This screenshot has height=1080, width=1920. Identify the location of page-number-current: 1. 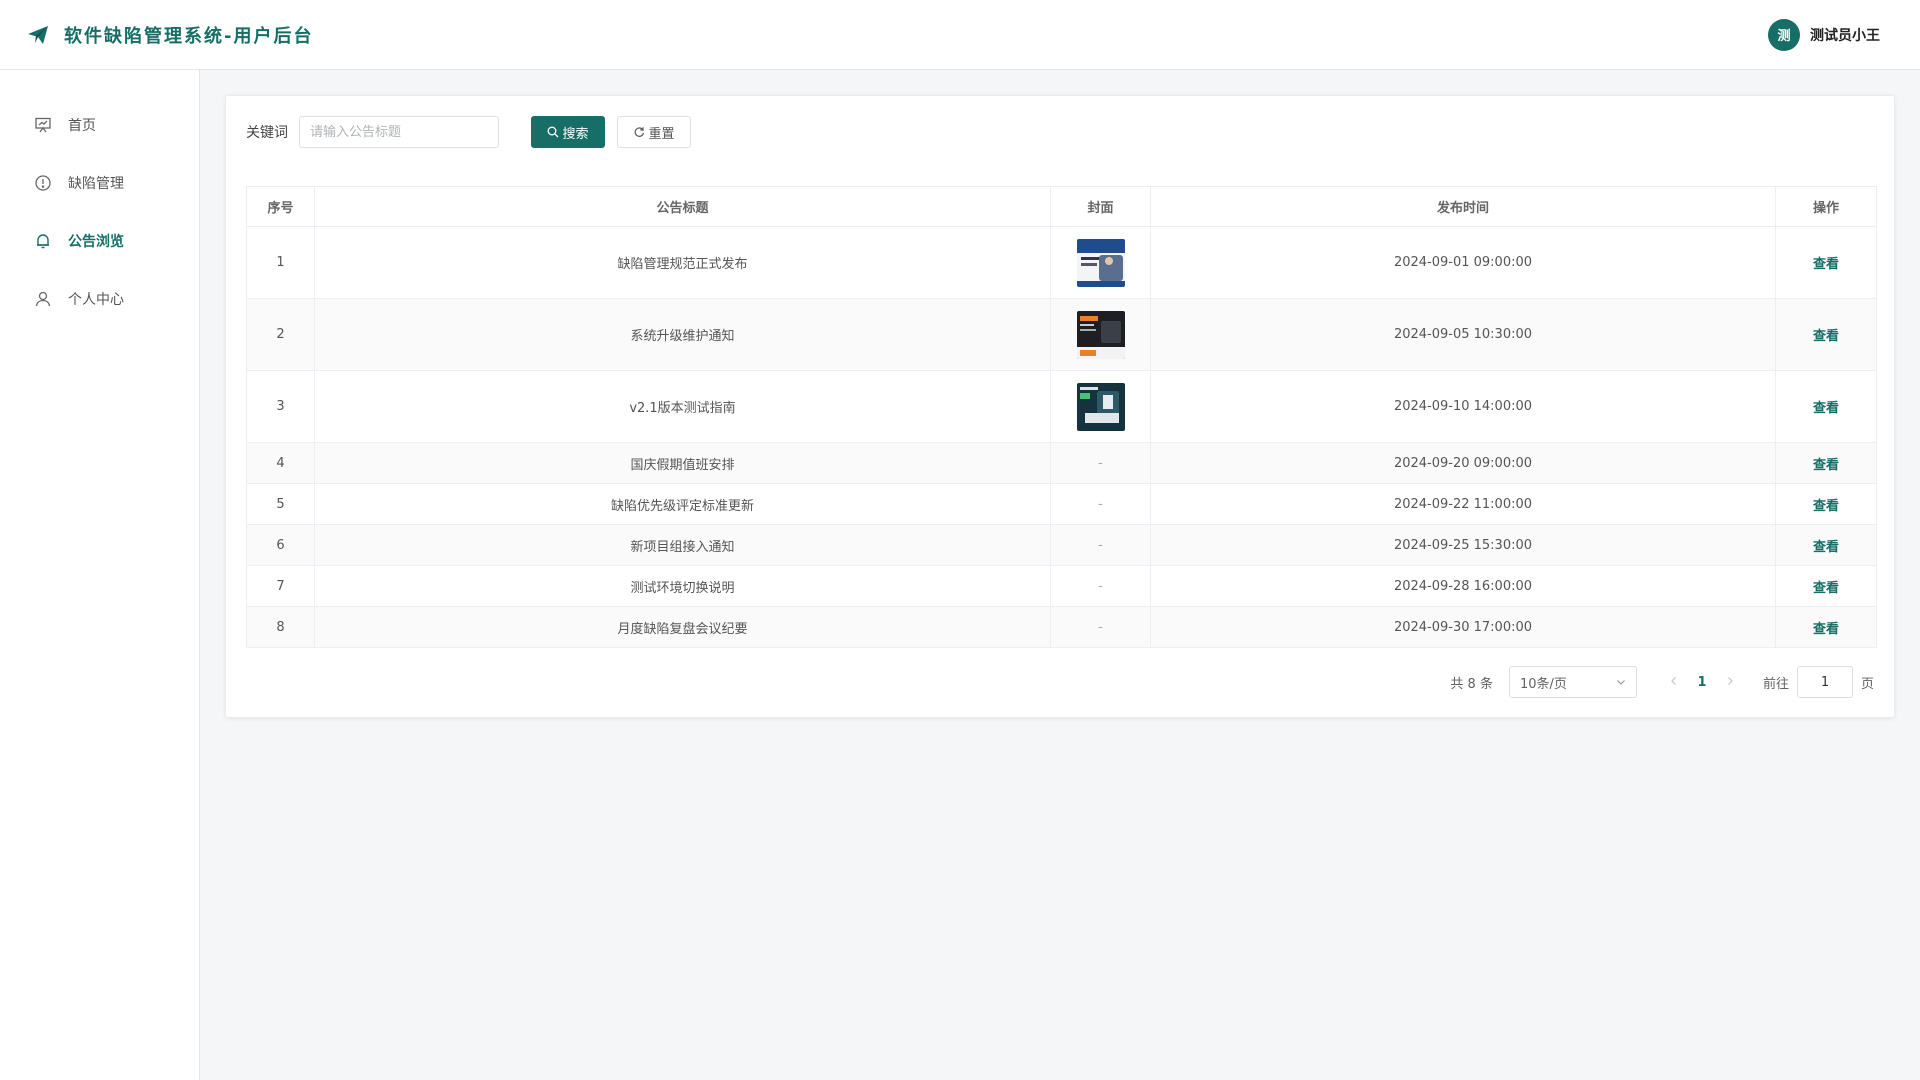
(1702, 682).